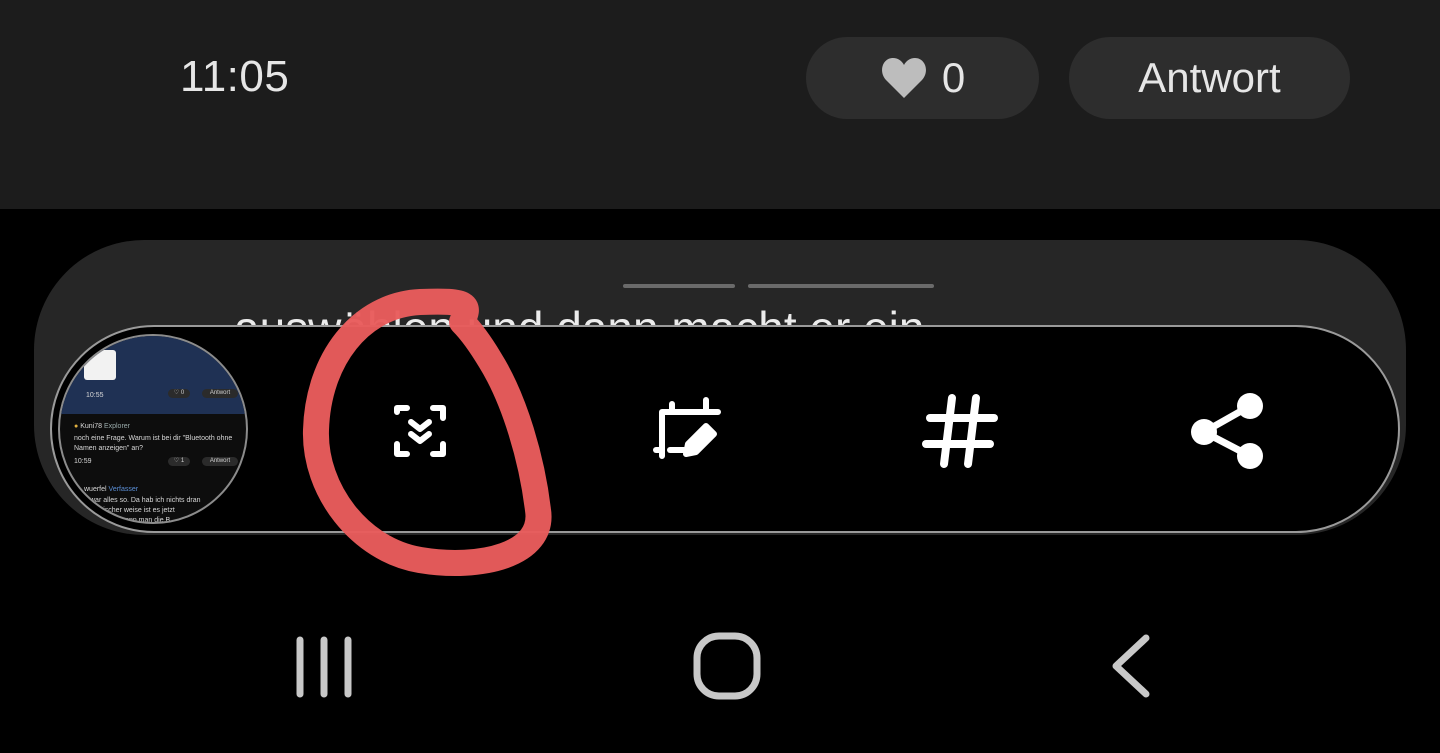 Image resolution: width=1440 pixels, height=753 pixels. I want to click on recent-apps-button, so click(326, 668).